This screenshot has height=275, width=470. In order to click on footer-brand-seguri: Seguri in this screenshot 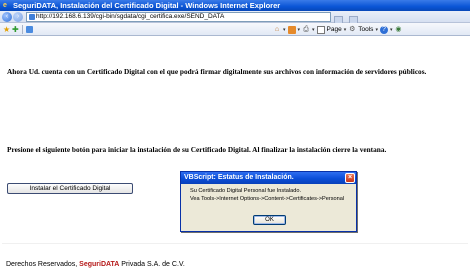, I will do `click(90, 264)`.